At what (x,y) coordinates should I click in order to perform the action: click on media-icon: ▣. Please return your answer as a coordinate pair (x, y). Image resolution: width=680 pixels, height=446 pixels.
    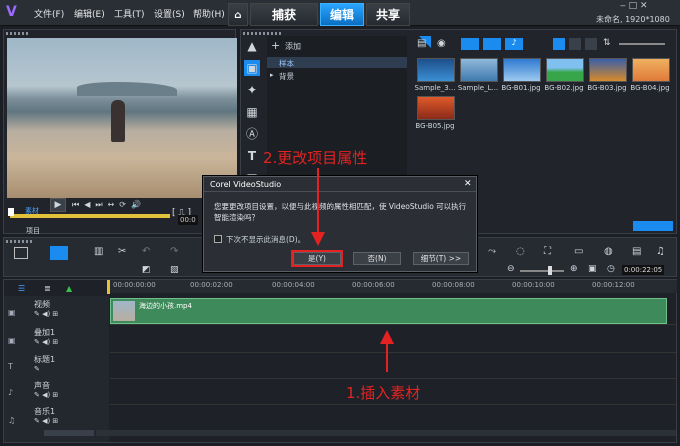
    Looking at the image, I should click on (252, 68).